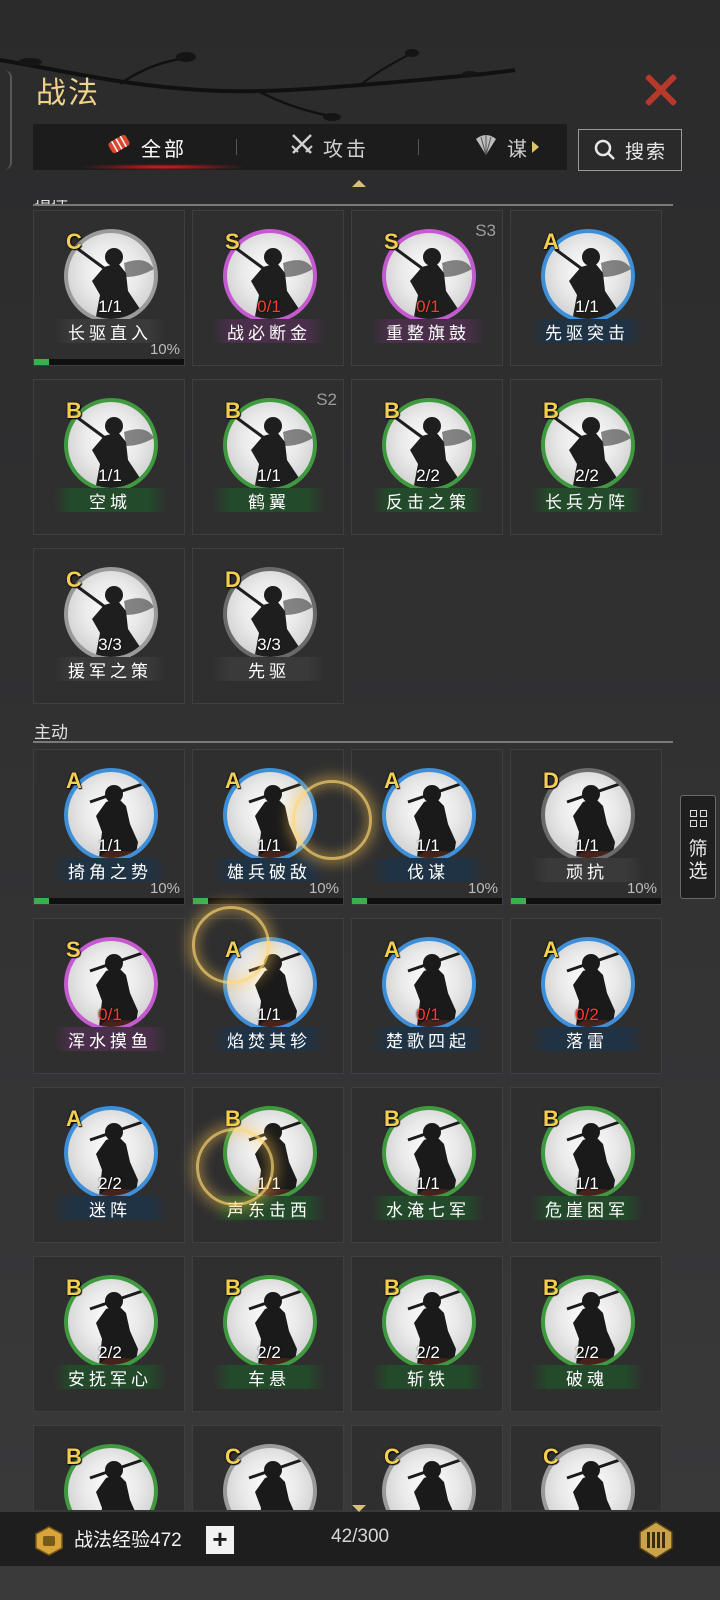  Describe the element at coordinates (656, 1540) in the screenshot. I see `storage-chest-icon` at that location.